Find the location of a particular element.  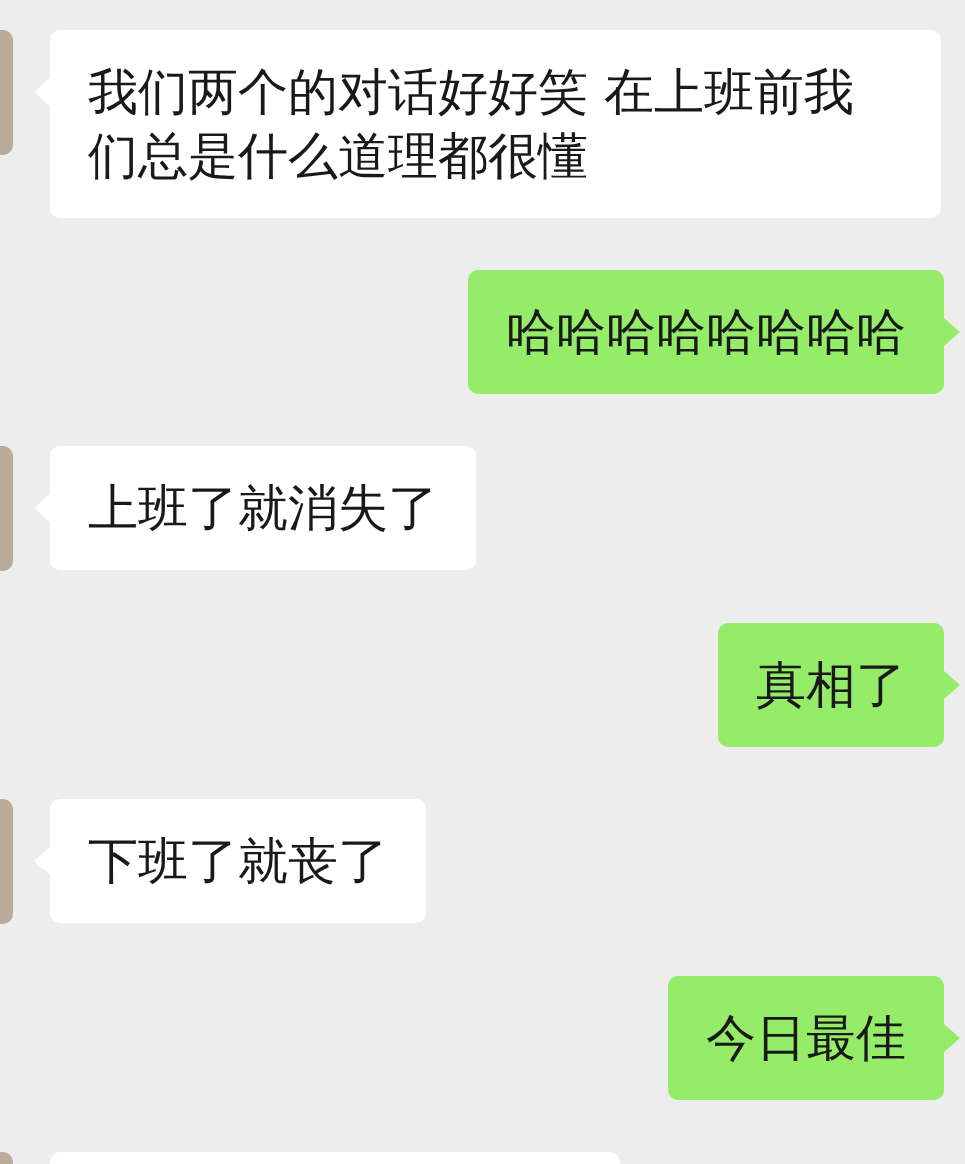

message-bubble: 今日最佳 is located at coordinates (806, 1038).